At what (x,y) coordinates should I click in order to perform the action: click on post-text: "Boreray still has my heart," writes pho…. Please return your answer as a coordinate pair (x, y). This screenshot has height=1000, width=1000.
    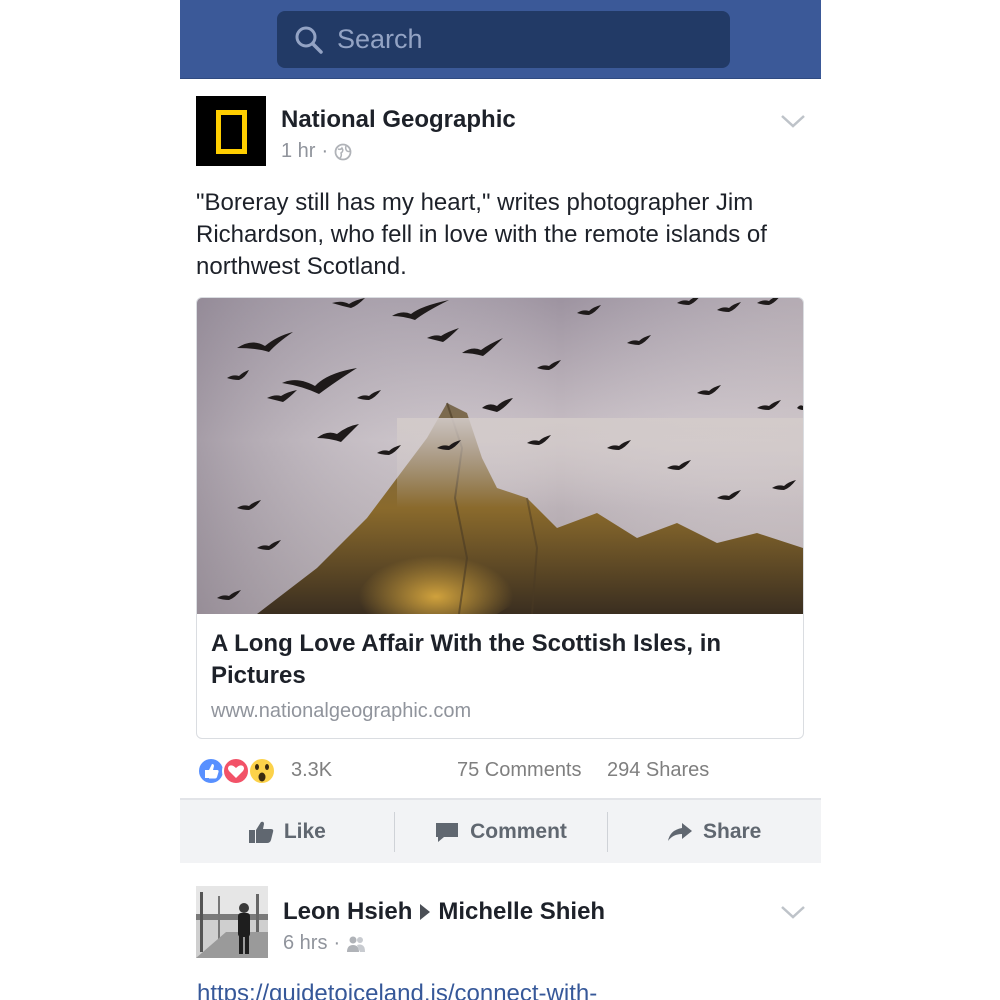
    Looking at the image, I should click on (481, 234).